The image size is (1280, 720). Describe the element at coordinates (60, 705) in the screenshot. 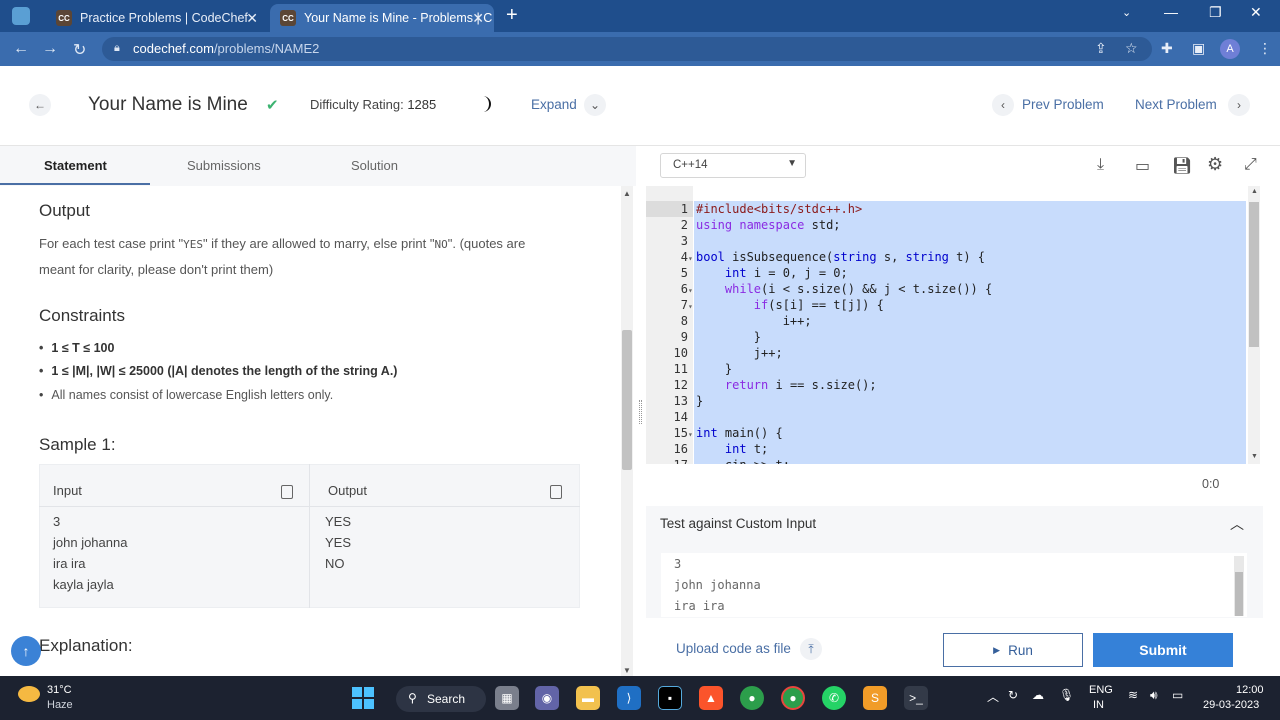

I see `weather-condition: Haze` at that location.